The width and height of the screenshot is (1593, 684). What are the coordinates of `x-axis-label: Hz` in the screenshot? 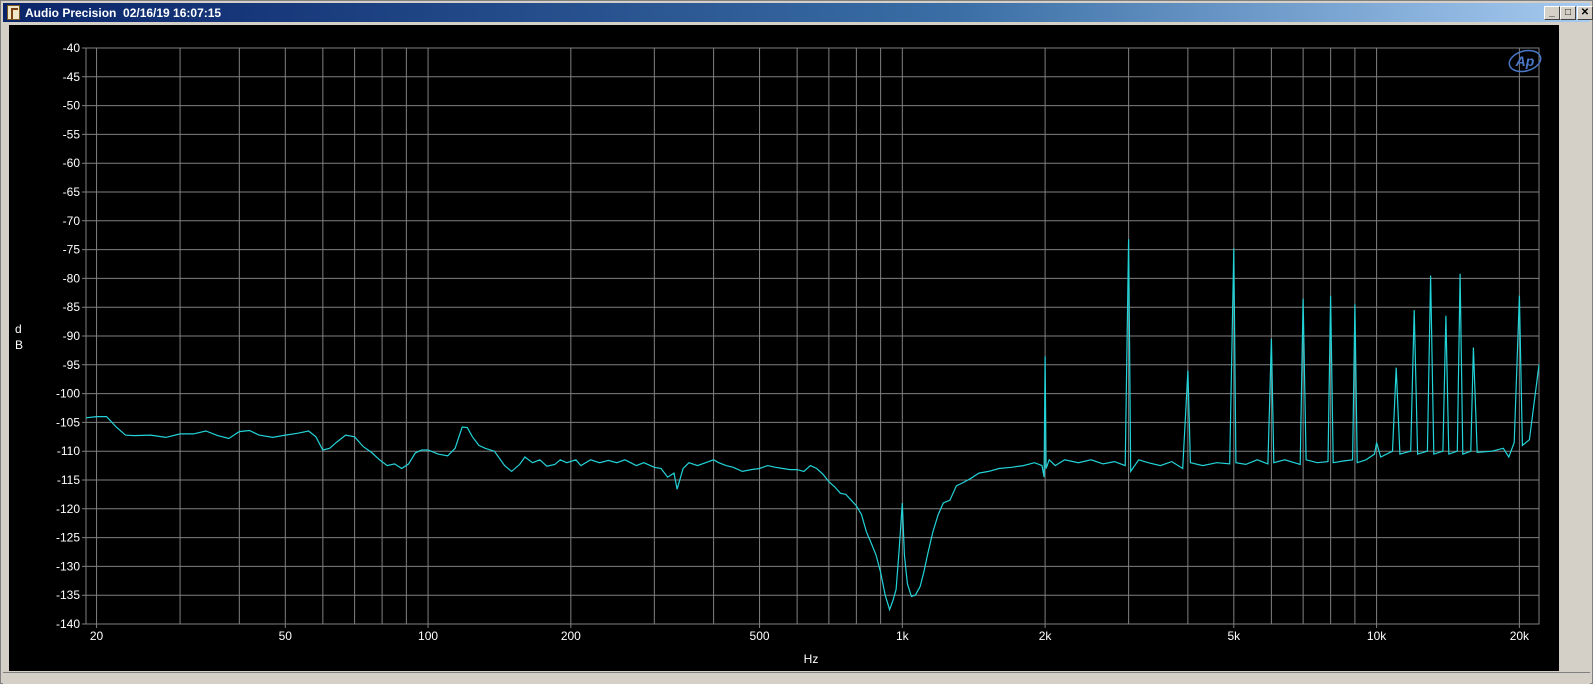 It's located at (811, 659).